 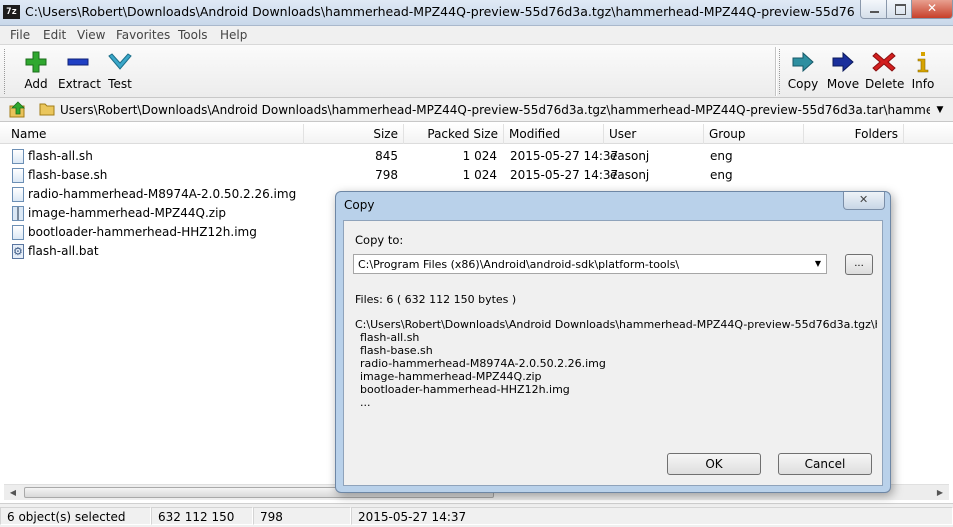 I want to click on list-item: flash-base.sh, so click(x=396, y=350).